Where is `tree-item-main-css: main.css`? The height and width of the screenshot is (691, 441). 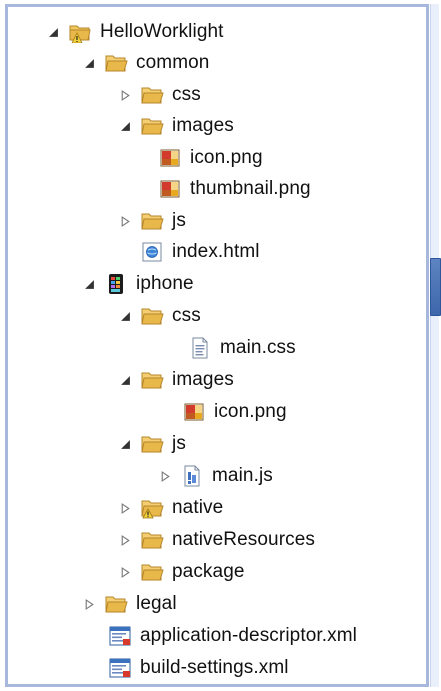 tree-item-main-css: main.css is located at coordinates (220, 348).